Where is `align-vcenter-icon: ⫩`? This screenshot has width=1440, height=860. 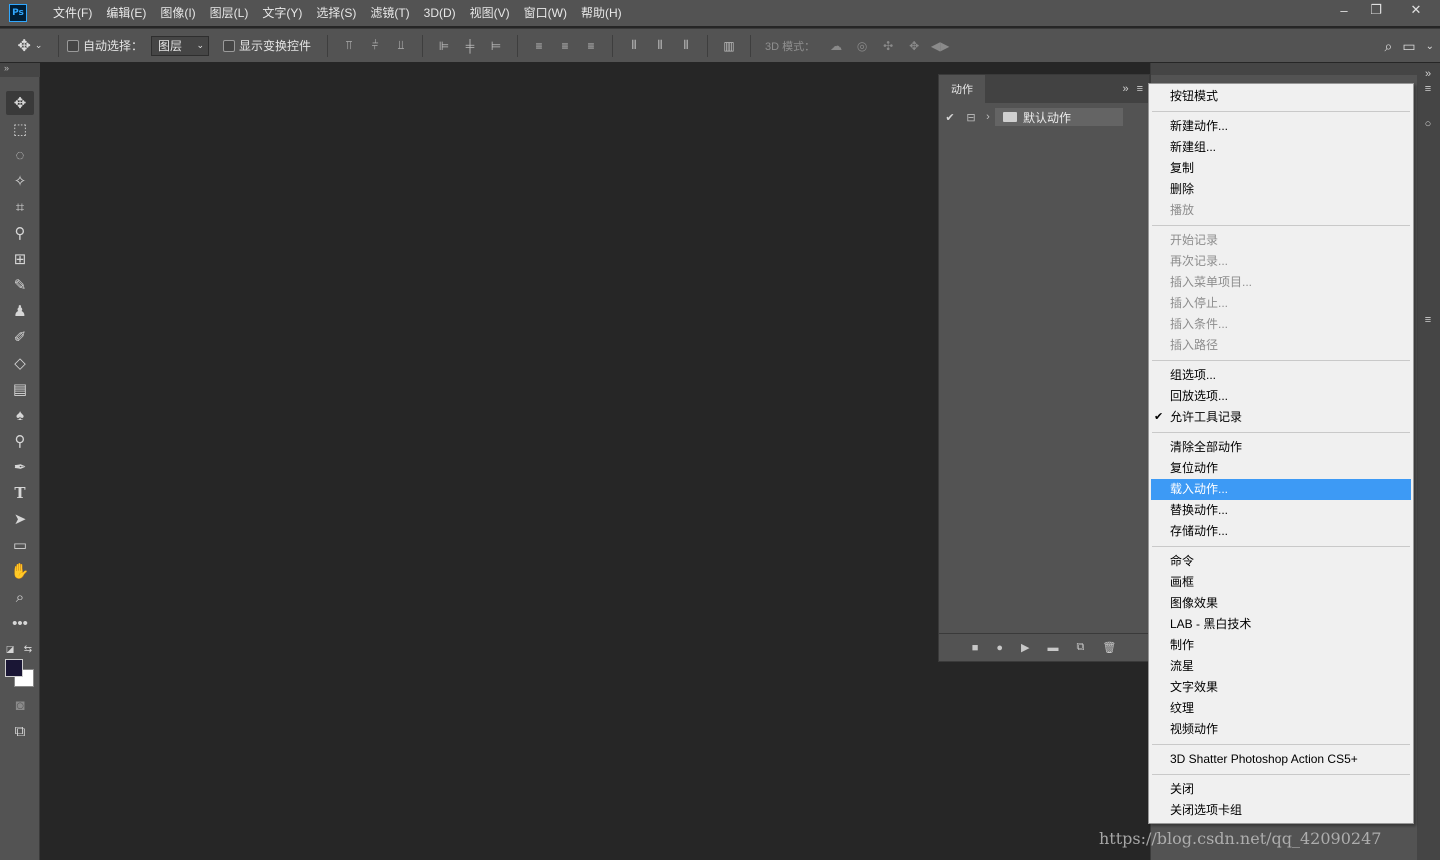
align-vcenter-icon: ⫩ is located at coordinates (375, 46).